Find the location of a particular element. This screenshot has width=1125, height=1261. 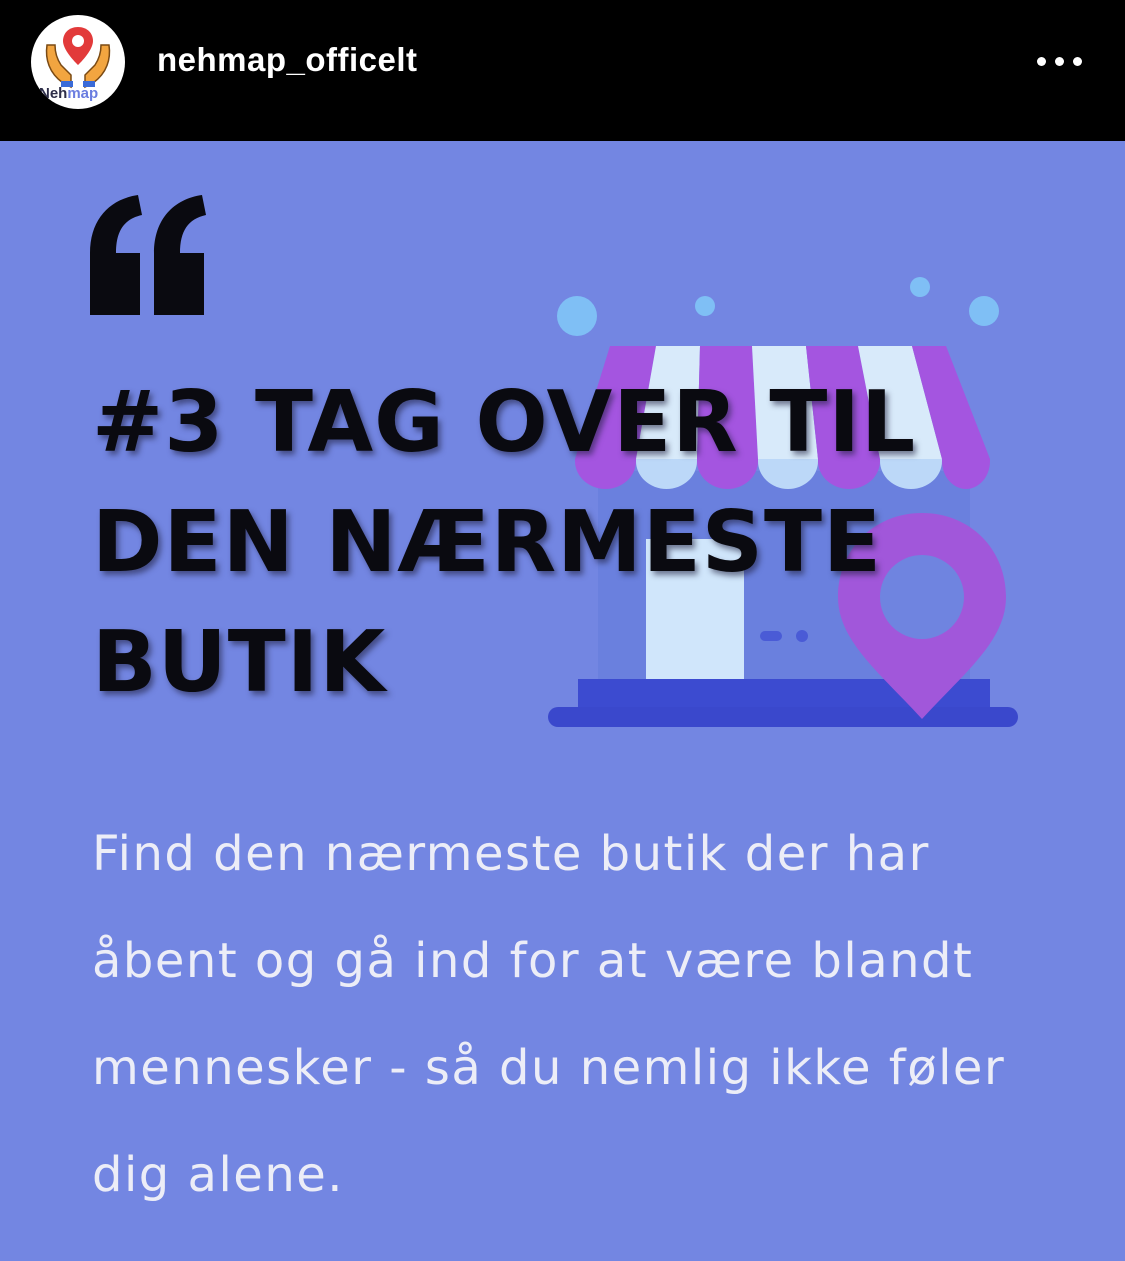

title-line: #3 TAG OVER TIL is located at coordinates (504, 422).